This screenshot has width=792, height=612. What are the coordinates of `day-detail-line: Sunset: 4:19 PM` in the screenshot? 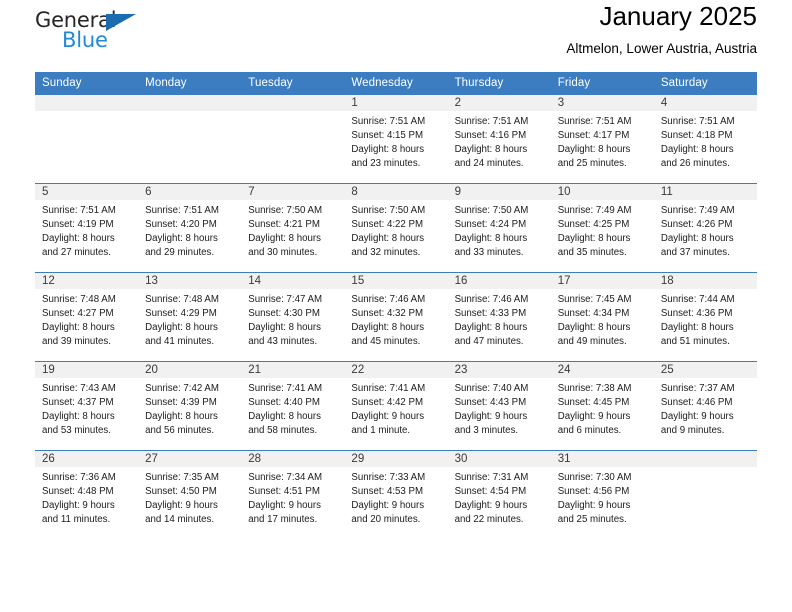 It's located at (78, 224).